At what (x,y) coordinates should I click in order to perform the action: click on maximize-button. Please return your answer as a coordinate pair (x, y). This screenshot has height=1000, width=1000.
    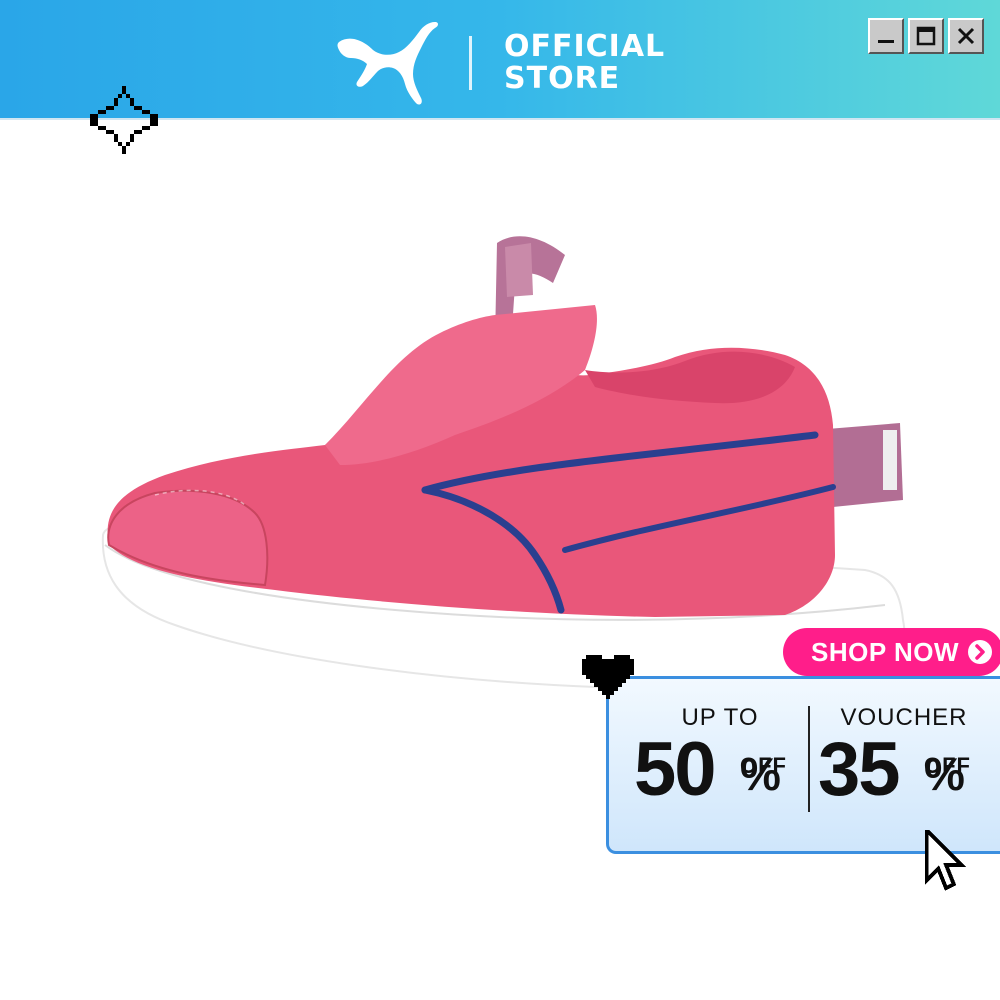
    Looking at the image, I should click on (926, 36).